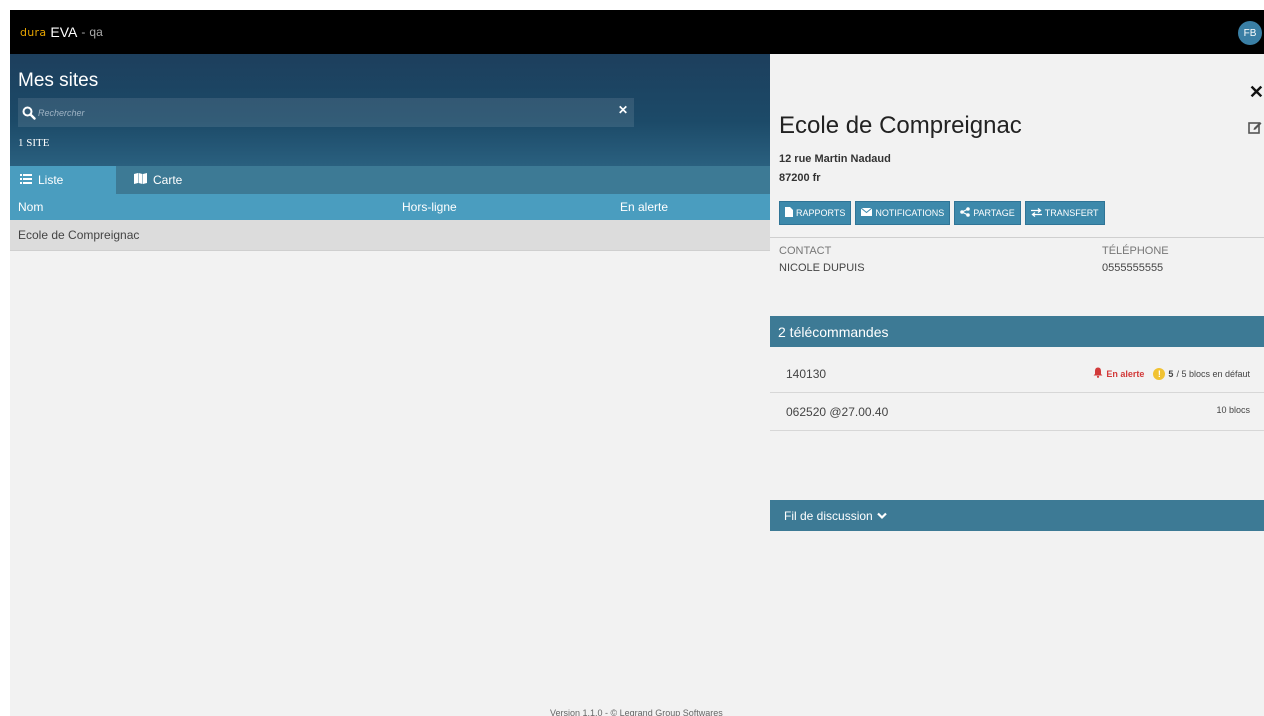 The image size is (1264, 716). What do you see at coordinates (837, 412) in the screenshot?
I see `remote-id: 062520 @27.00.40` at bounding box center [837, 412].